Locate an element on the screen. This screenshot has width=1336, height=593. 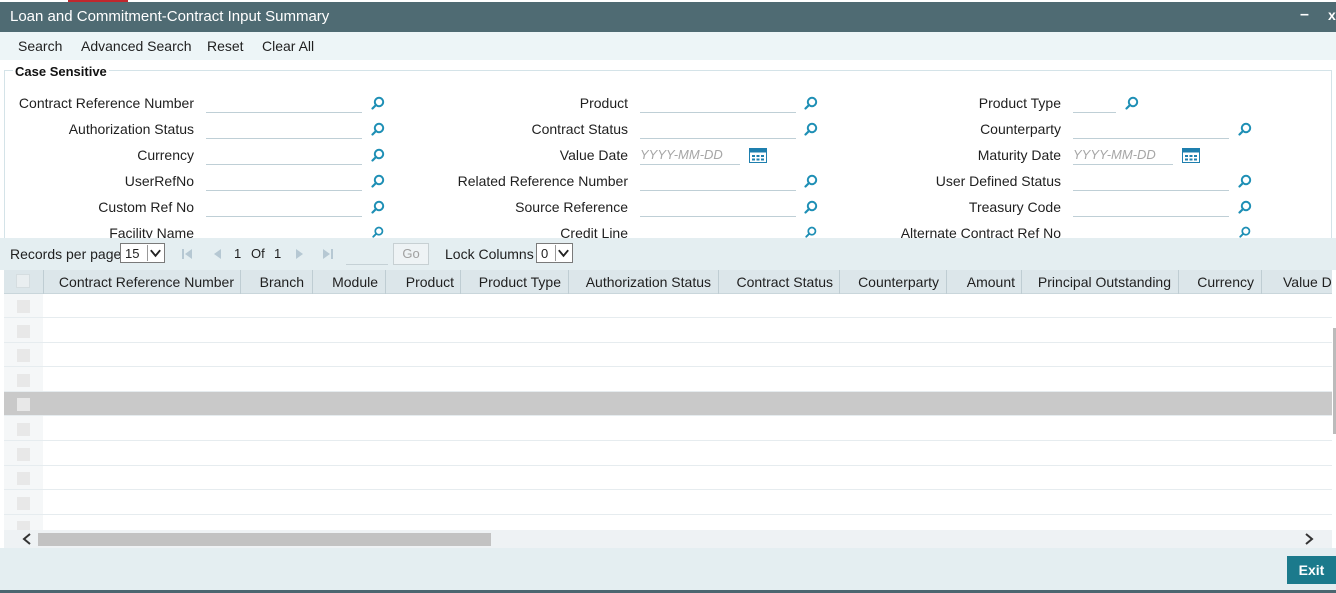
column-header-amount: Amount is located at coordinates (991, 282).